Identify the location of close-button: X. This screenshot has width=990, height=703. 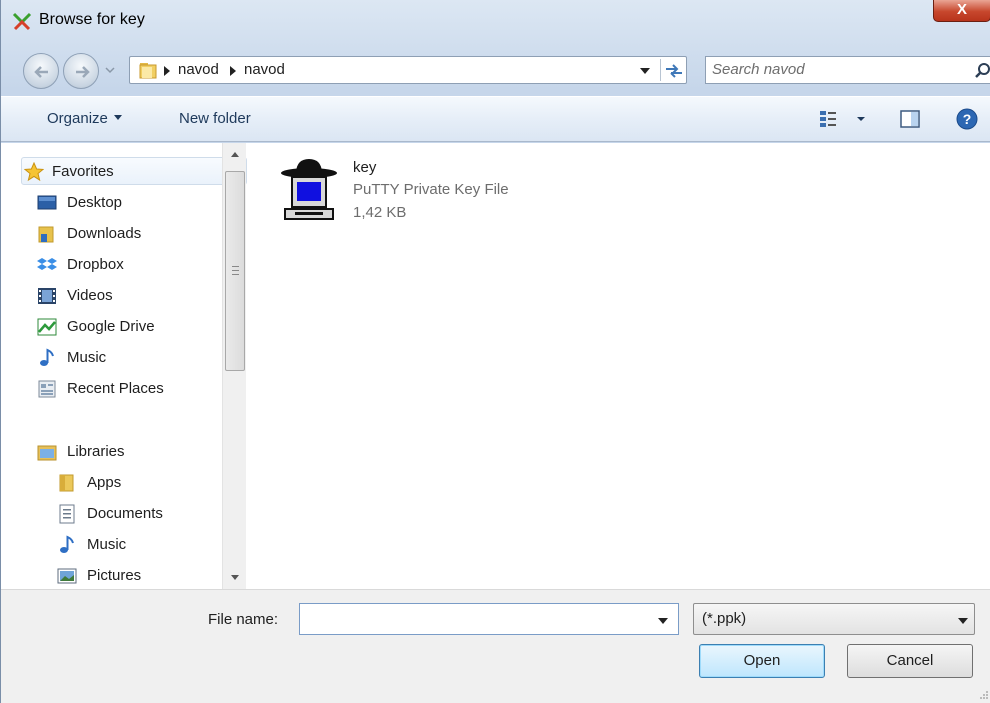
(961, 11).